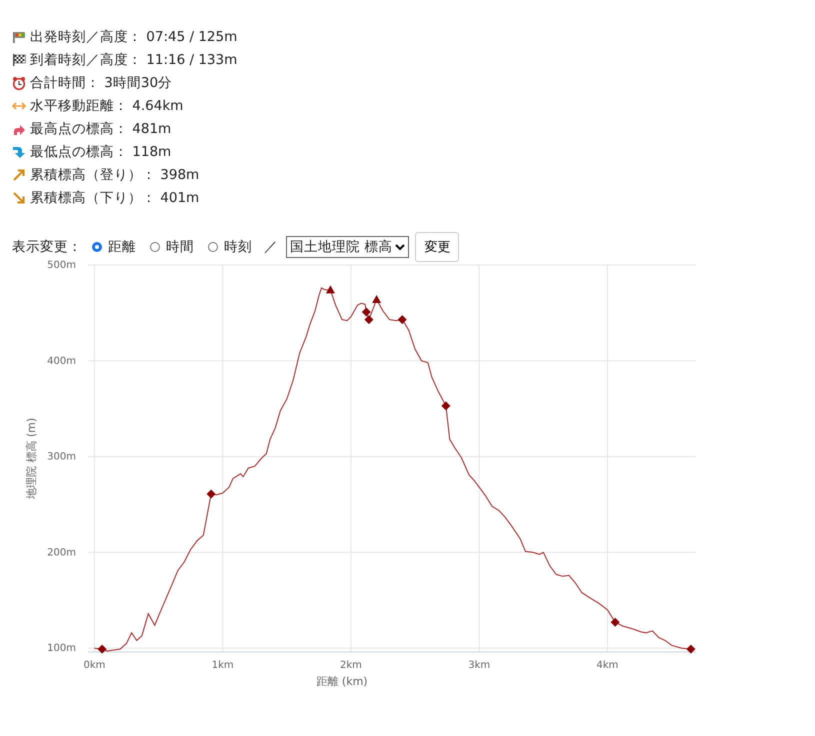 The width and height of the screenshot is (815, 736). What do you see at coordinates (115, 175) in the screenshot?
I see `stat-text: 累積標高（登り）： 398m` at bounding box center [115, 175].